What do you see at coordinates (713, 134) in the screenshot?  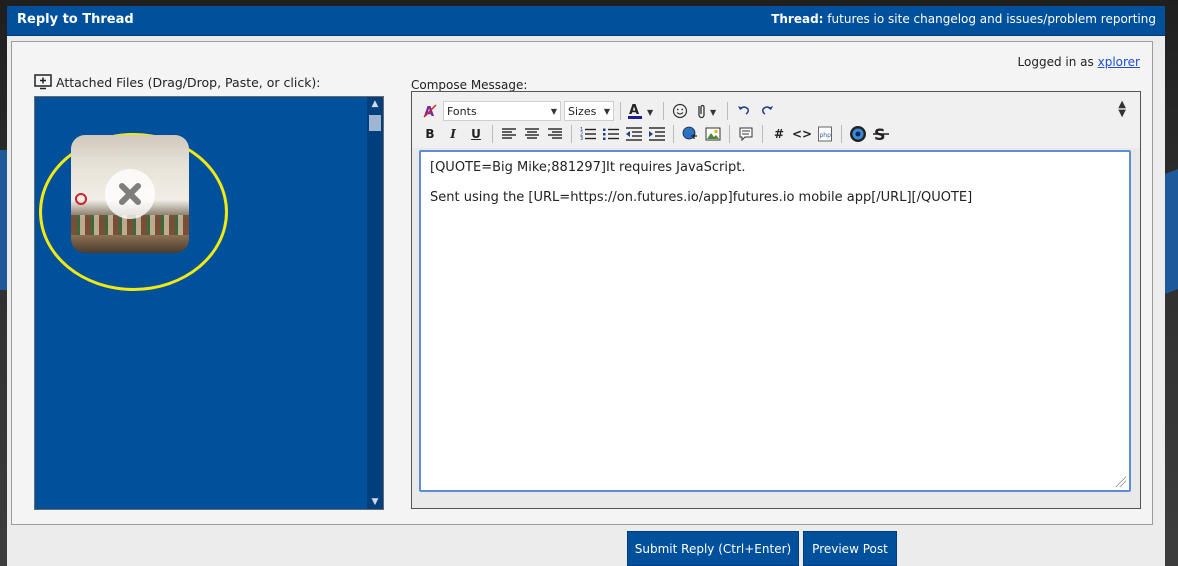 I see `image-icon` at bounding box center [713, 134].